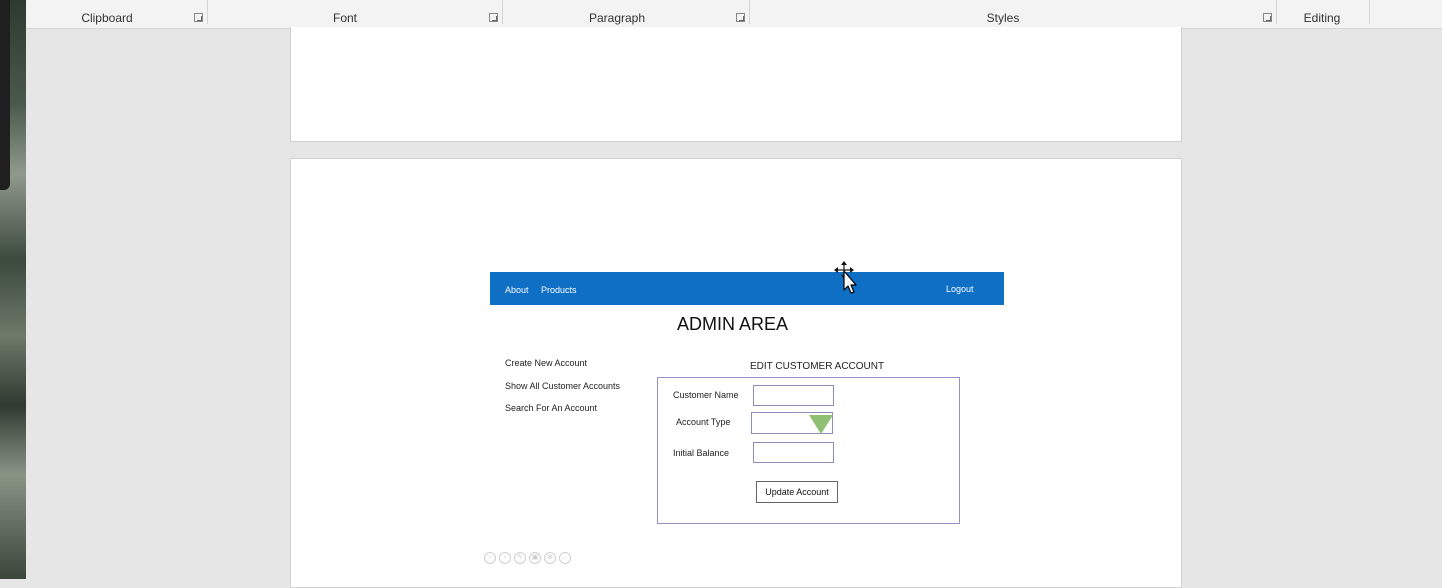 Image resolution: width=1442 pixels, height=588 pixels. Describe the element at coordinates (960, 289) in the screenshot. I see `nav-link-logout: Logout` at that location.